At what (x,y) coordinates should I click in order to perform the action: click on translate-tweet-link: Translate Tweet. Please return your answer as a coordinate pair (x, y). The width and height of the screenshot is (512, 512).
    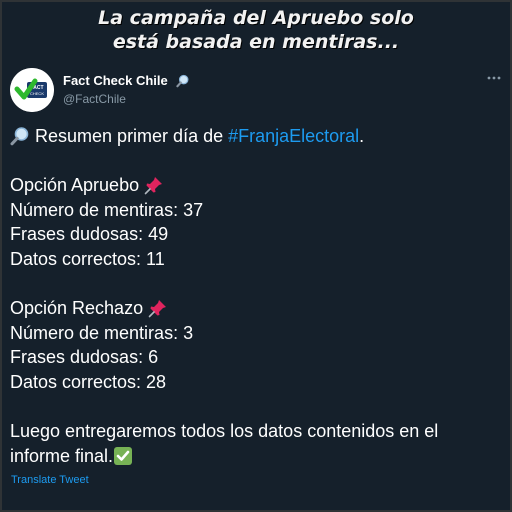
    Looking at the image, I should click on (50, 480).